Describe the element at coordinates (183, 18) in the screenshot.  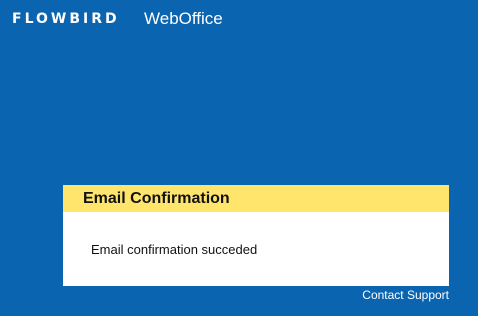
I see `app-name: WebOffice` at that location.